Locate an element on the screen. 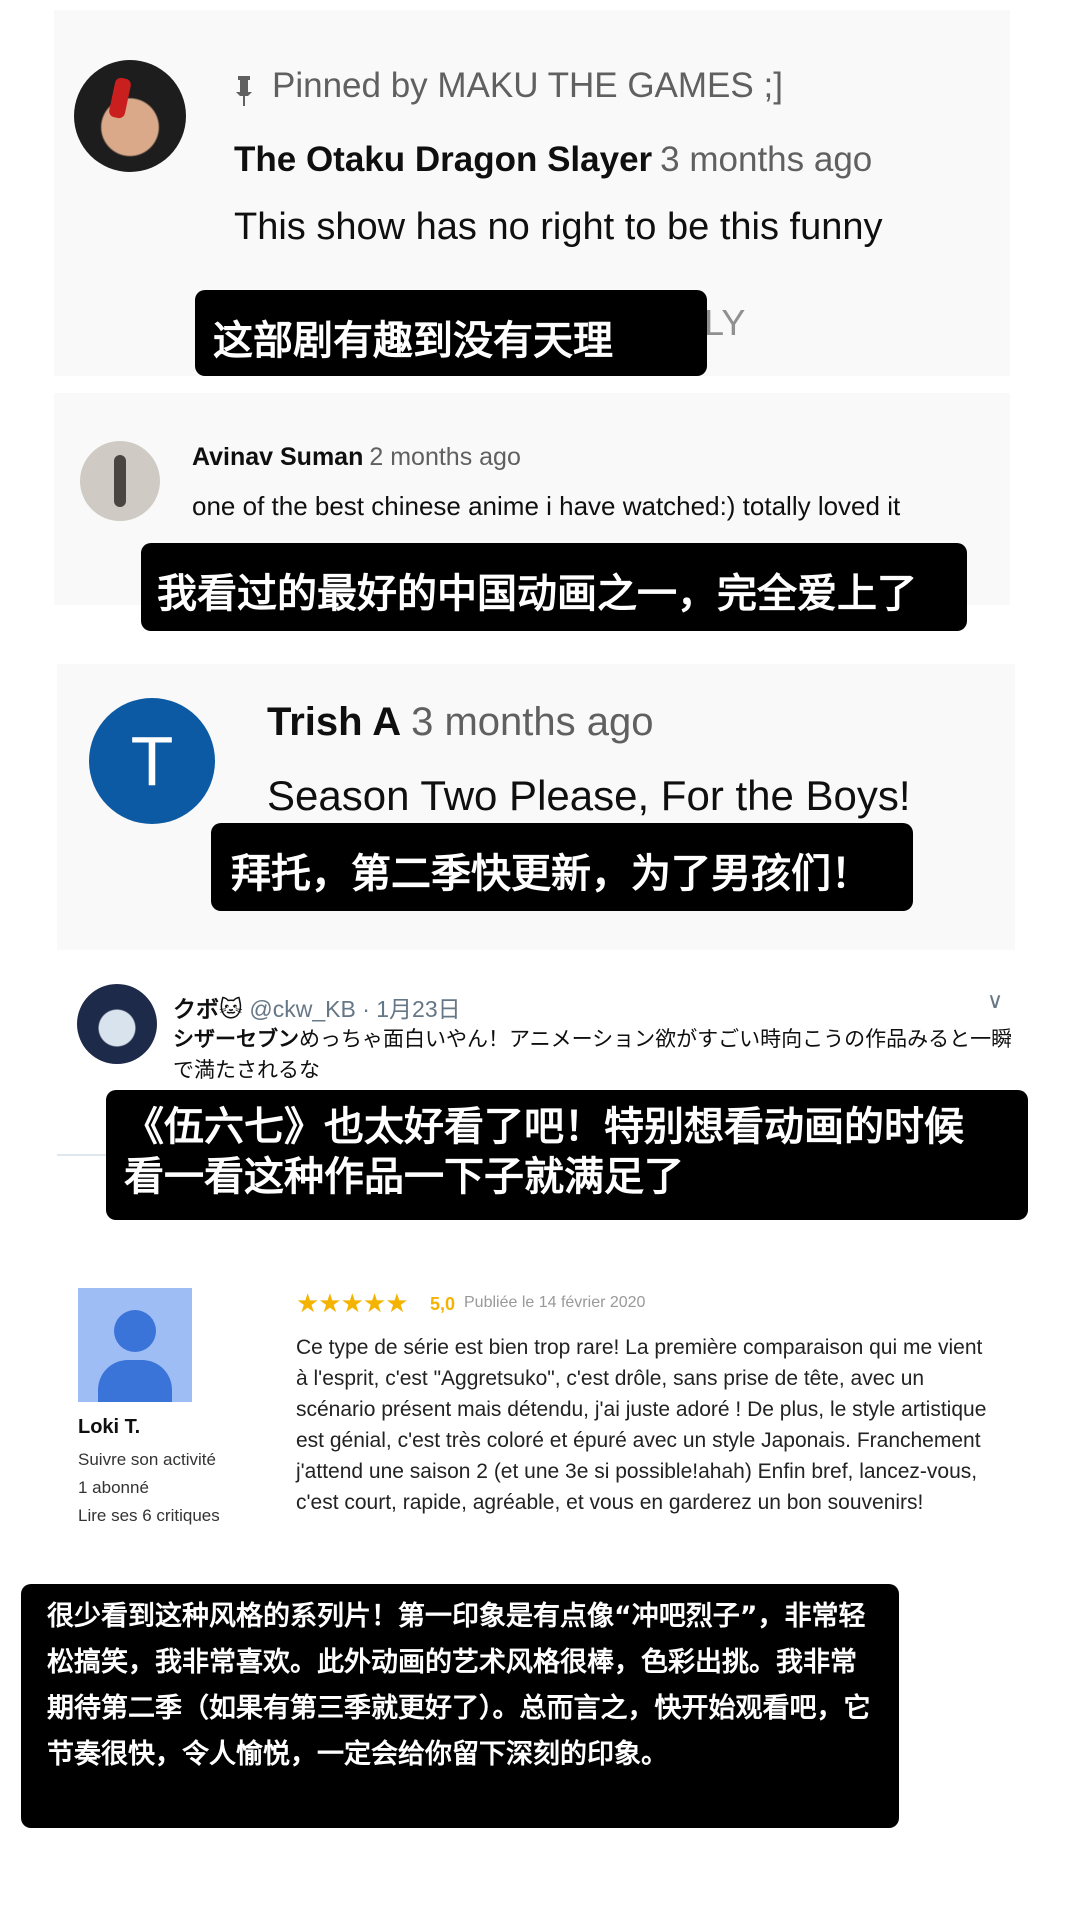 Image resolution: width=1080 pixels, height=1920 pixels. follow-link: Suivre son activité is located at coordinates (147, 1460).